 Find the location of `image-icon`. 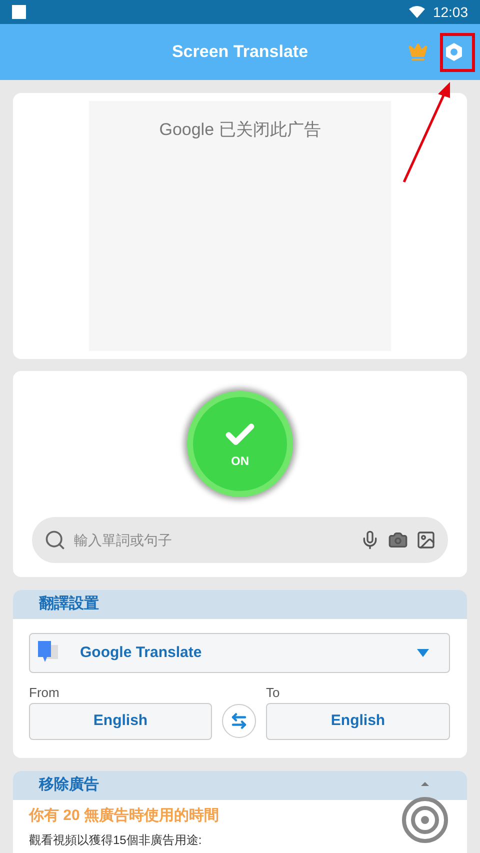

image-icon is located at coordinates (426, 540).